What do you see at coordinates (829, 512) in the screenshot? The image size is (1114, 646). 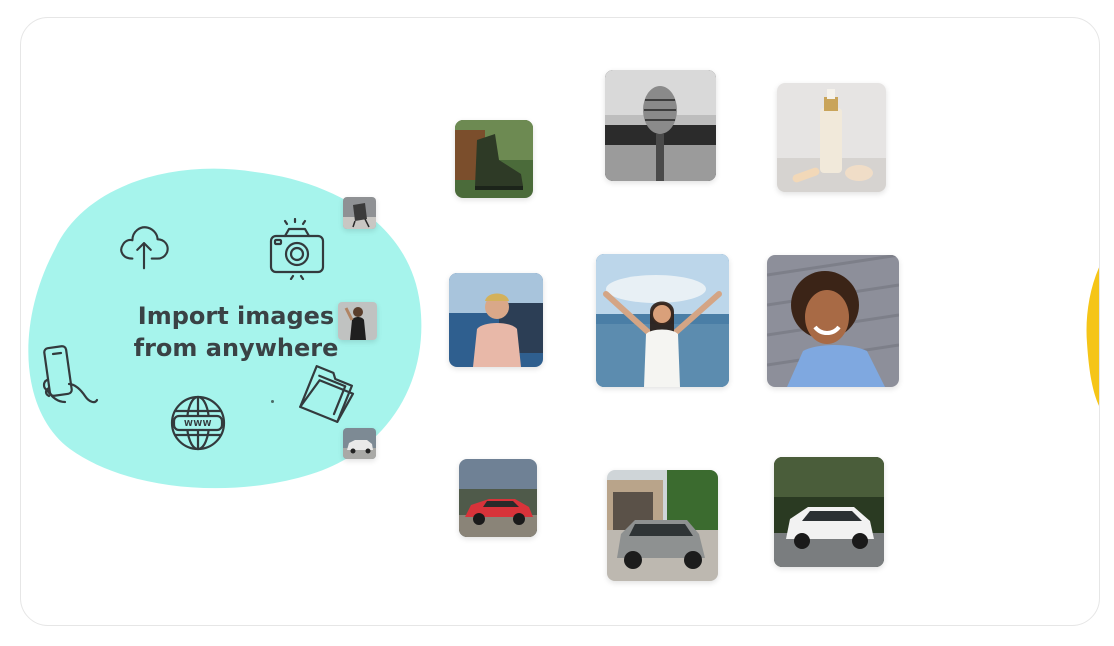 I see `photo-white-hatchback` at bounding box center [829, 512].